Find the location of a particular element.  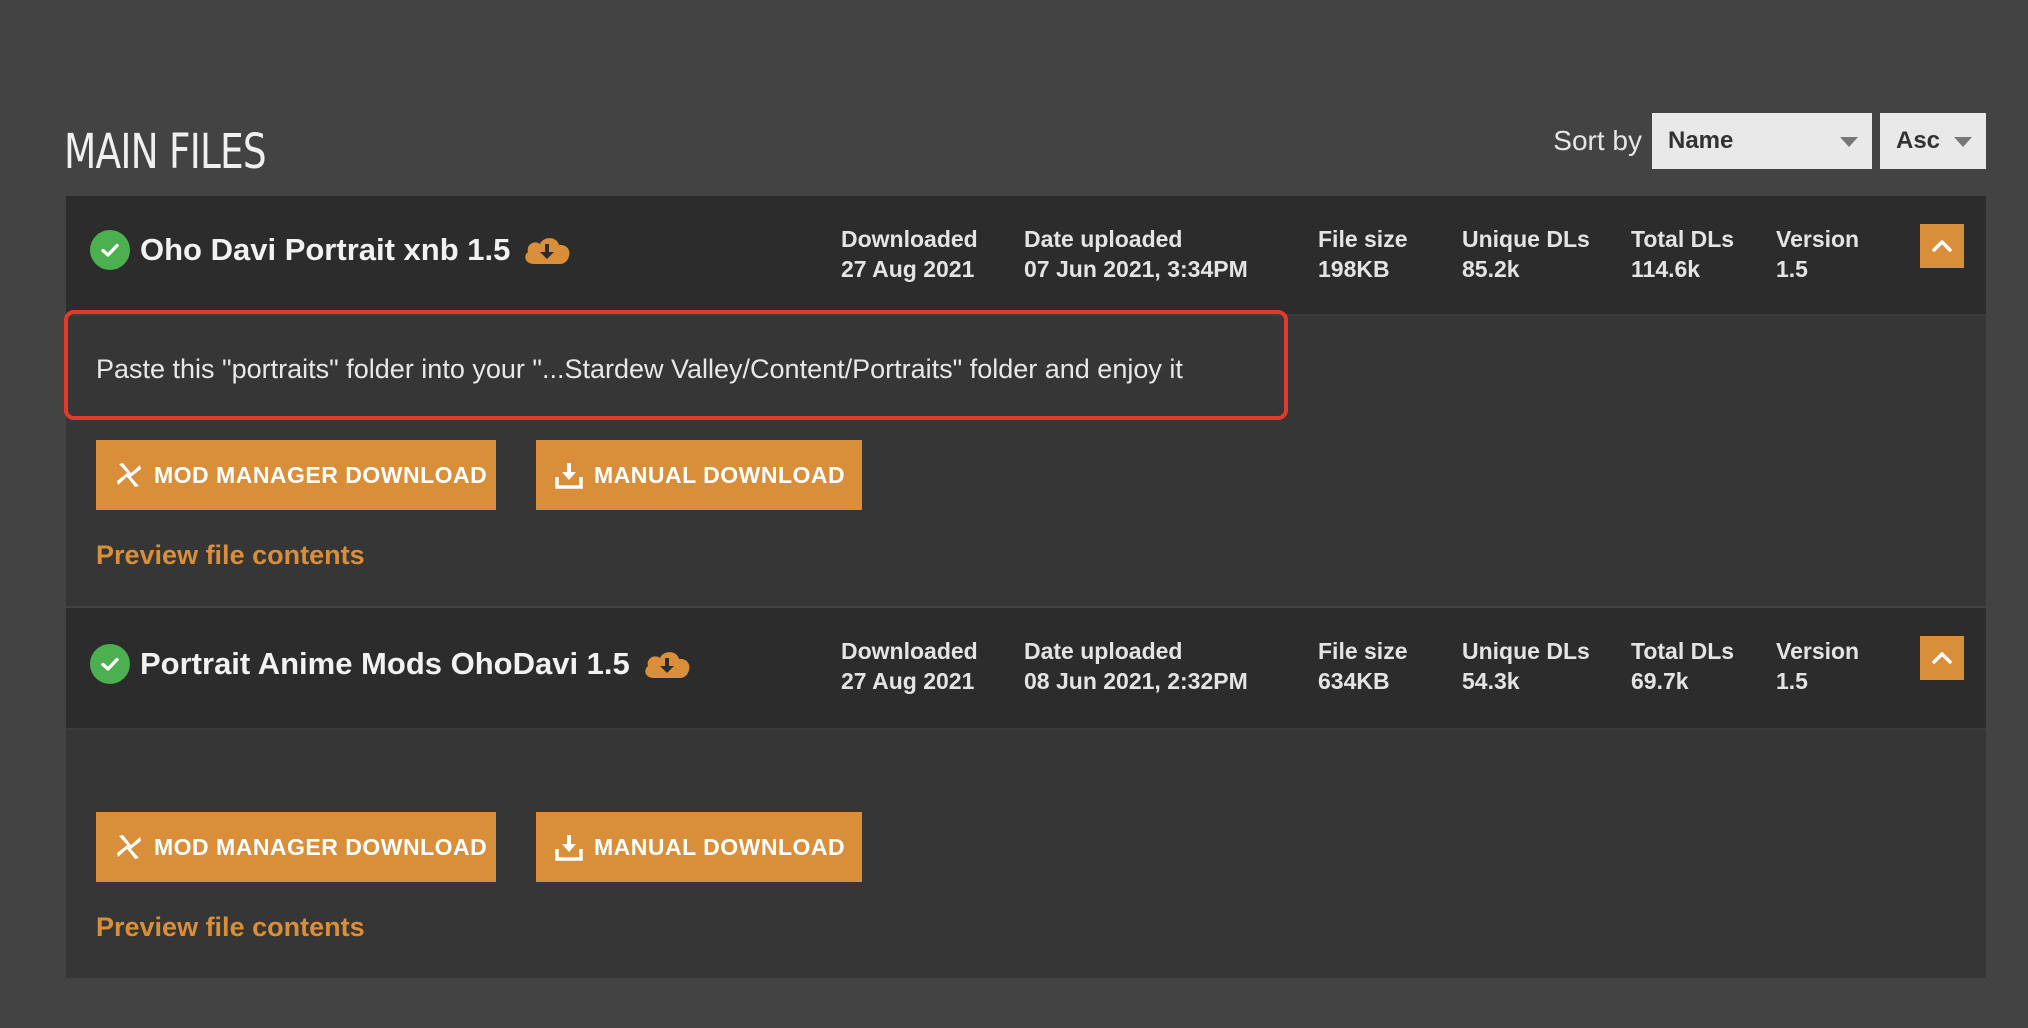

sort-label: Sort by is located at coordinates (1597, 140).